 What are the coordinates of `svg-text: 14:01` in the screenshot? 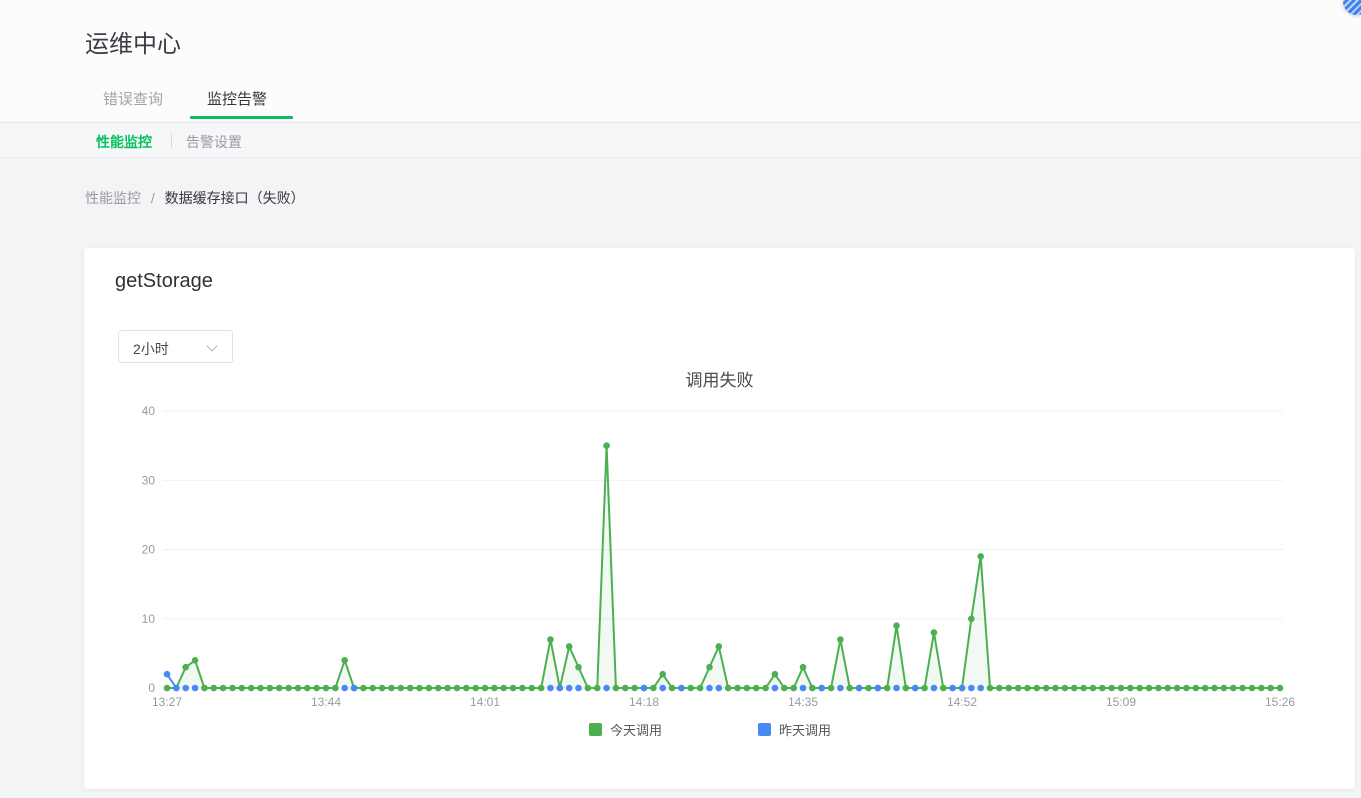 It's located at (485, 702).